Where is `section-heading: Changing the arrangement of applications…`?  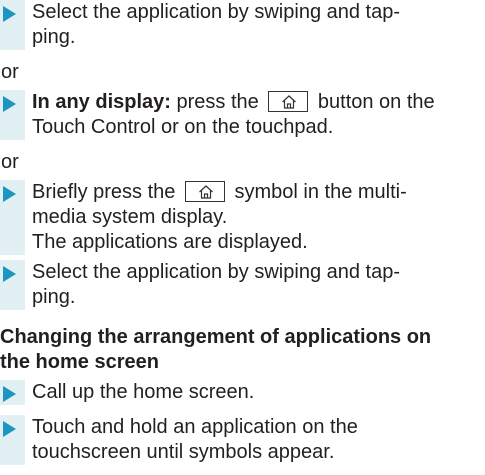
section-heading: Changing the arrangement of applications… is located at coordinates (215, 350).